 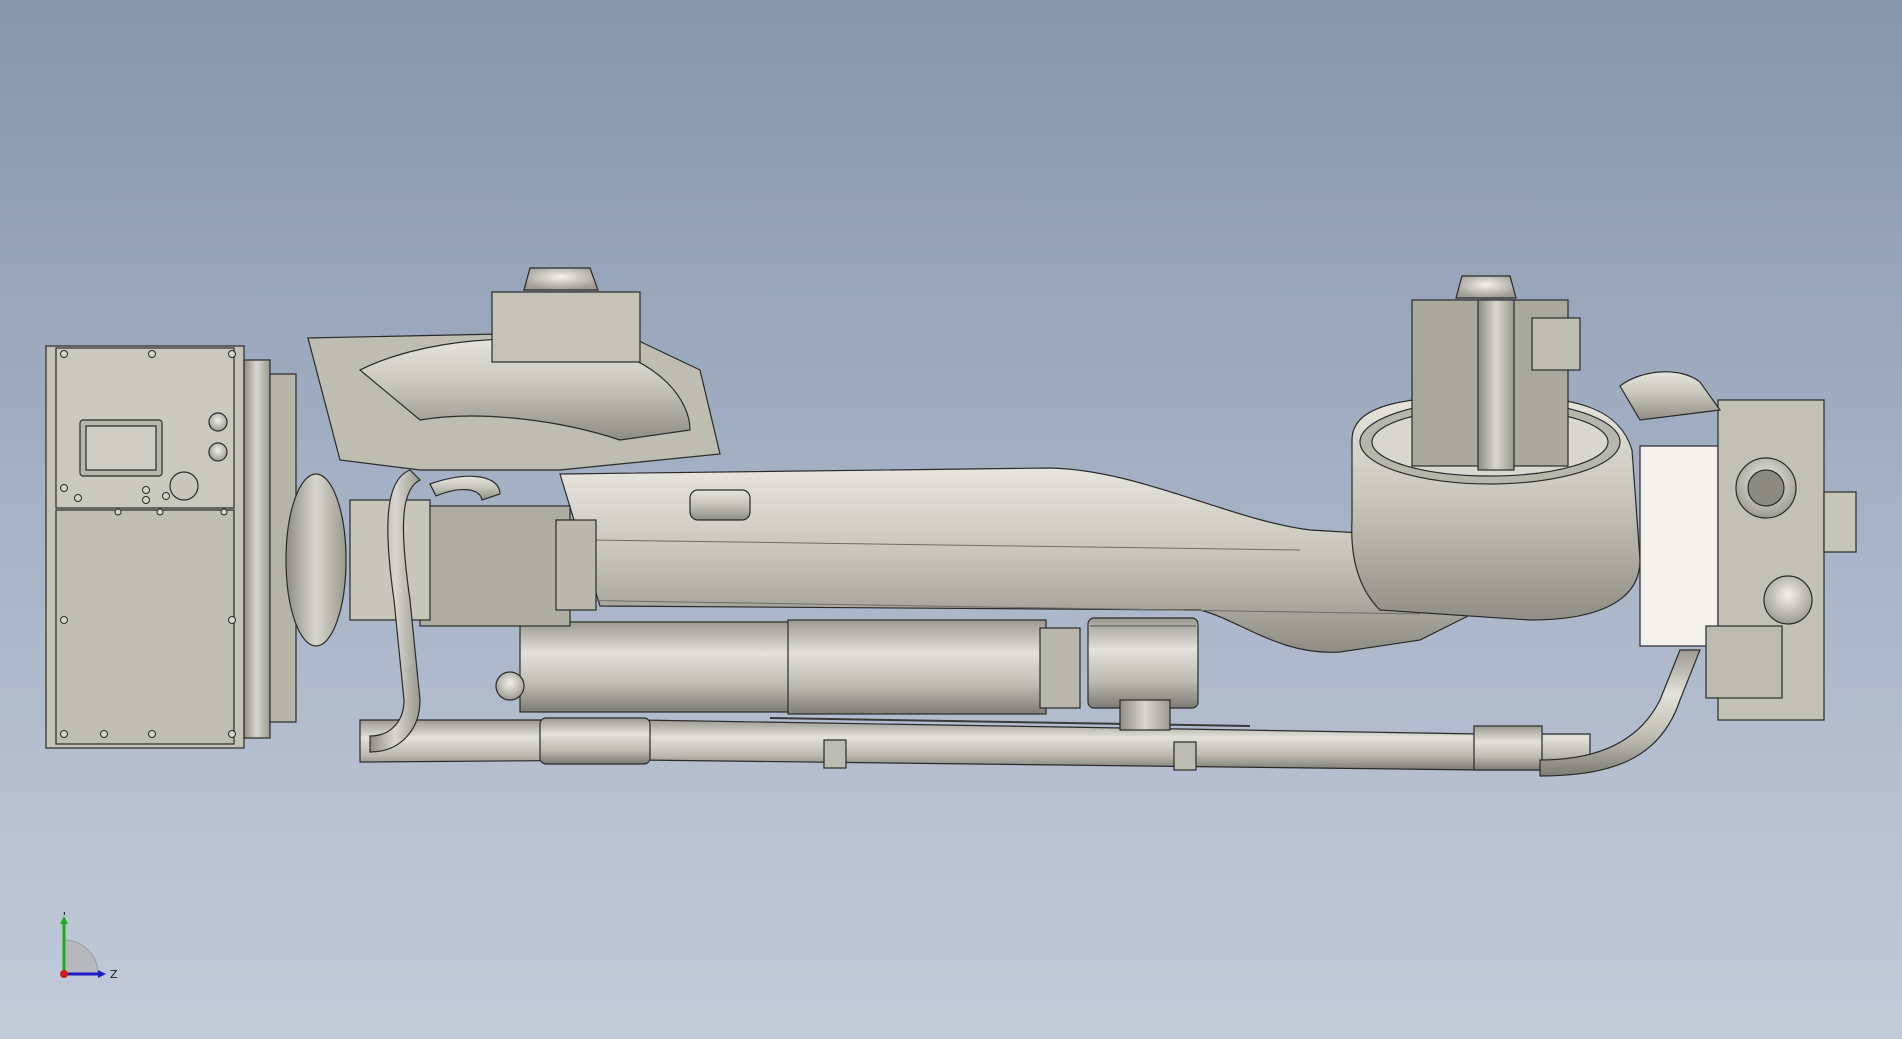 I want to click on y-axis-label: Y, so click(x=64, y=915).